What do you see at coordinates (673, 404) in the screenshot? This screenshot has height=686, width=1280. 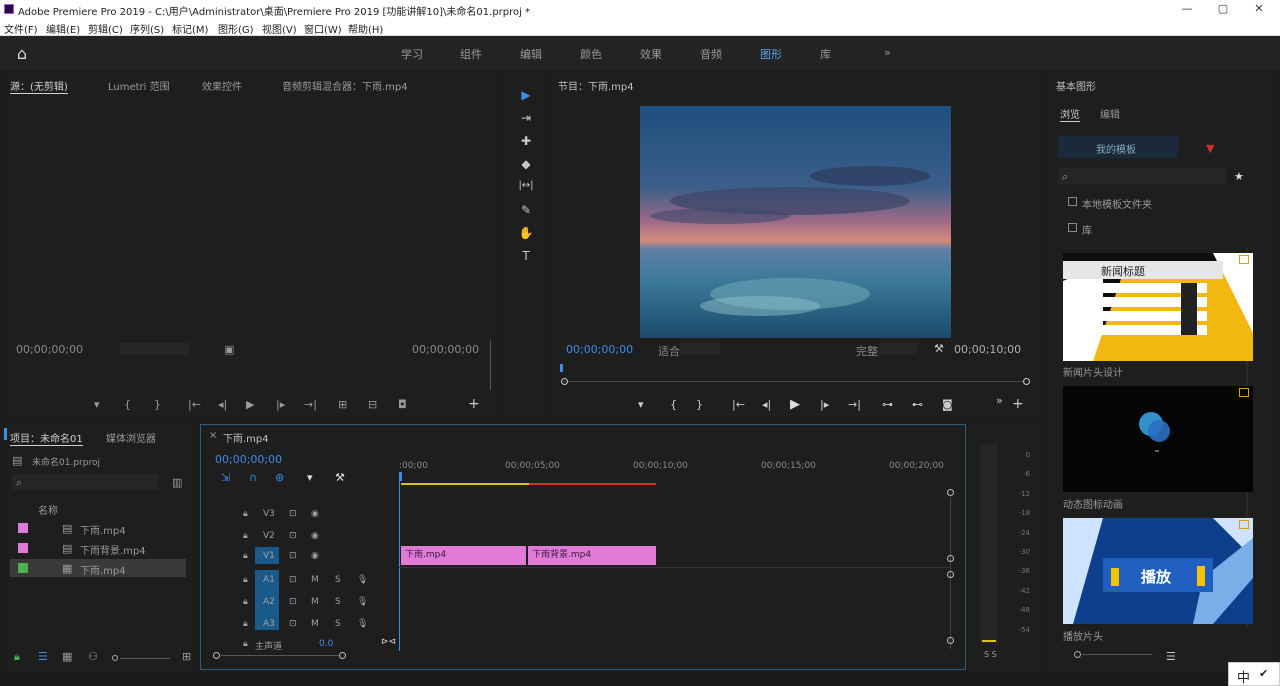 I see `program-mark-in-icon: {` at bounding box center [673, 404].